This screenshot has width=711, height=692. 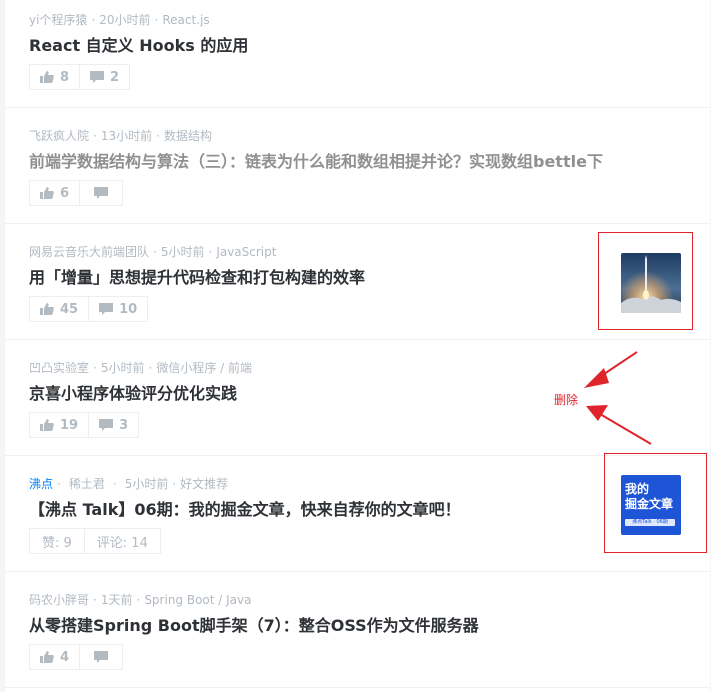 I want to click on like-count: 45, so click(x=69, y=309).